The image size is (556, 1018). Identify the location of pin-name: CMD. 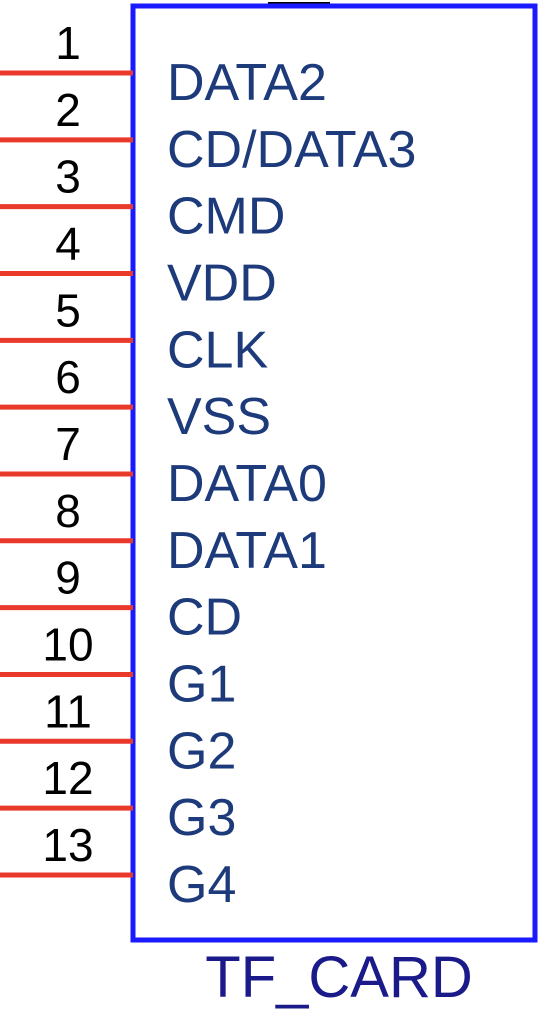
(226, 217).